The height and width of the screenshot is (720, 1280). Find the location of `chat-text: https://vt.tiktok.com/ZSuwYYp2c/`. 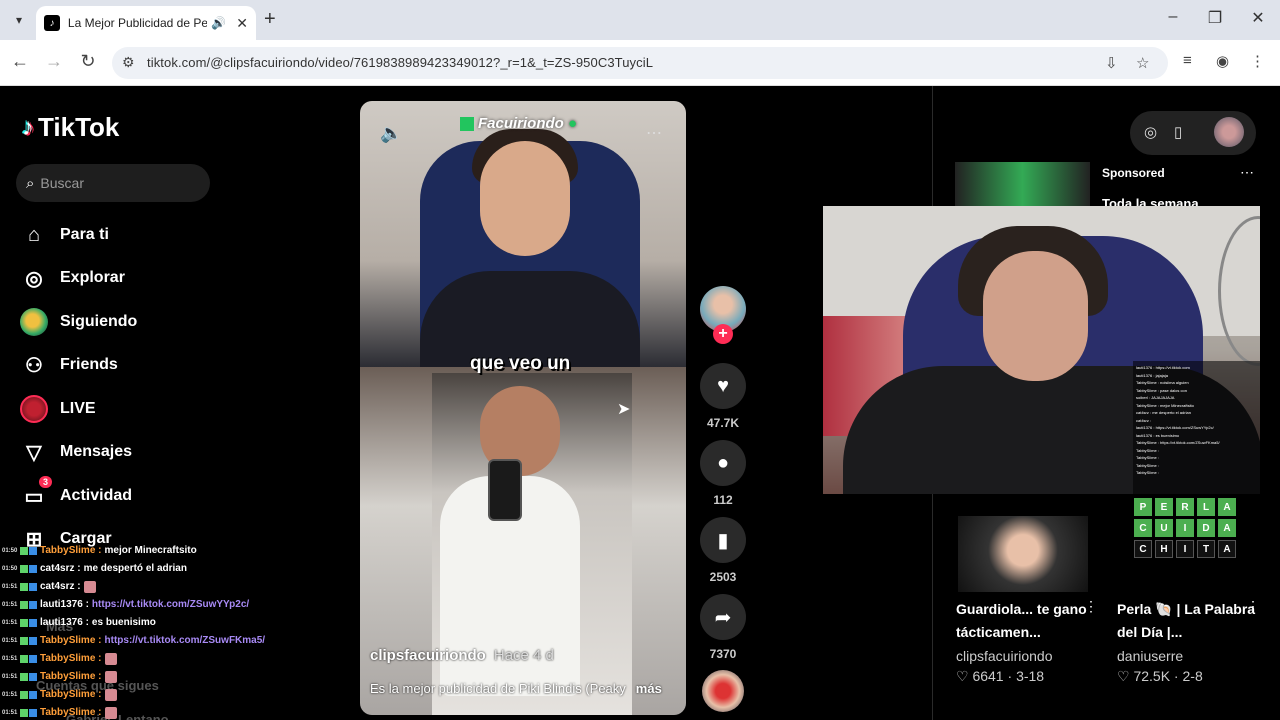

chat-text: https://vt.tiktok.com/ZSuwYYp2c/ is located at coordinates (170, 604).